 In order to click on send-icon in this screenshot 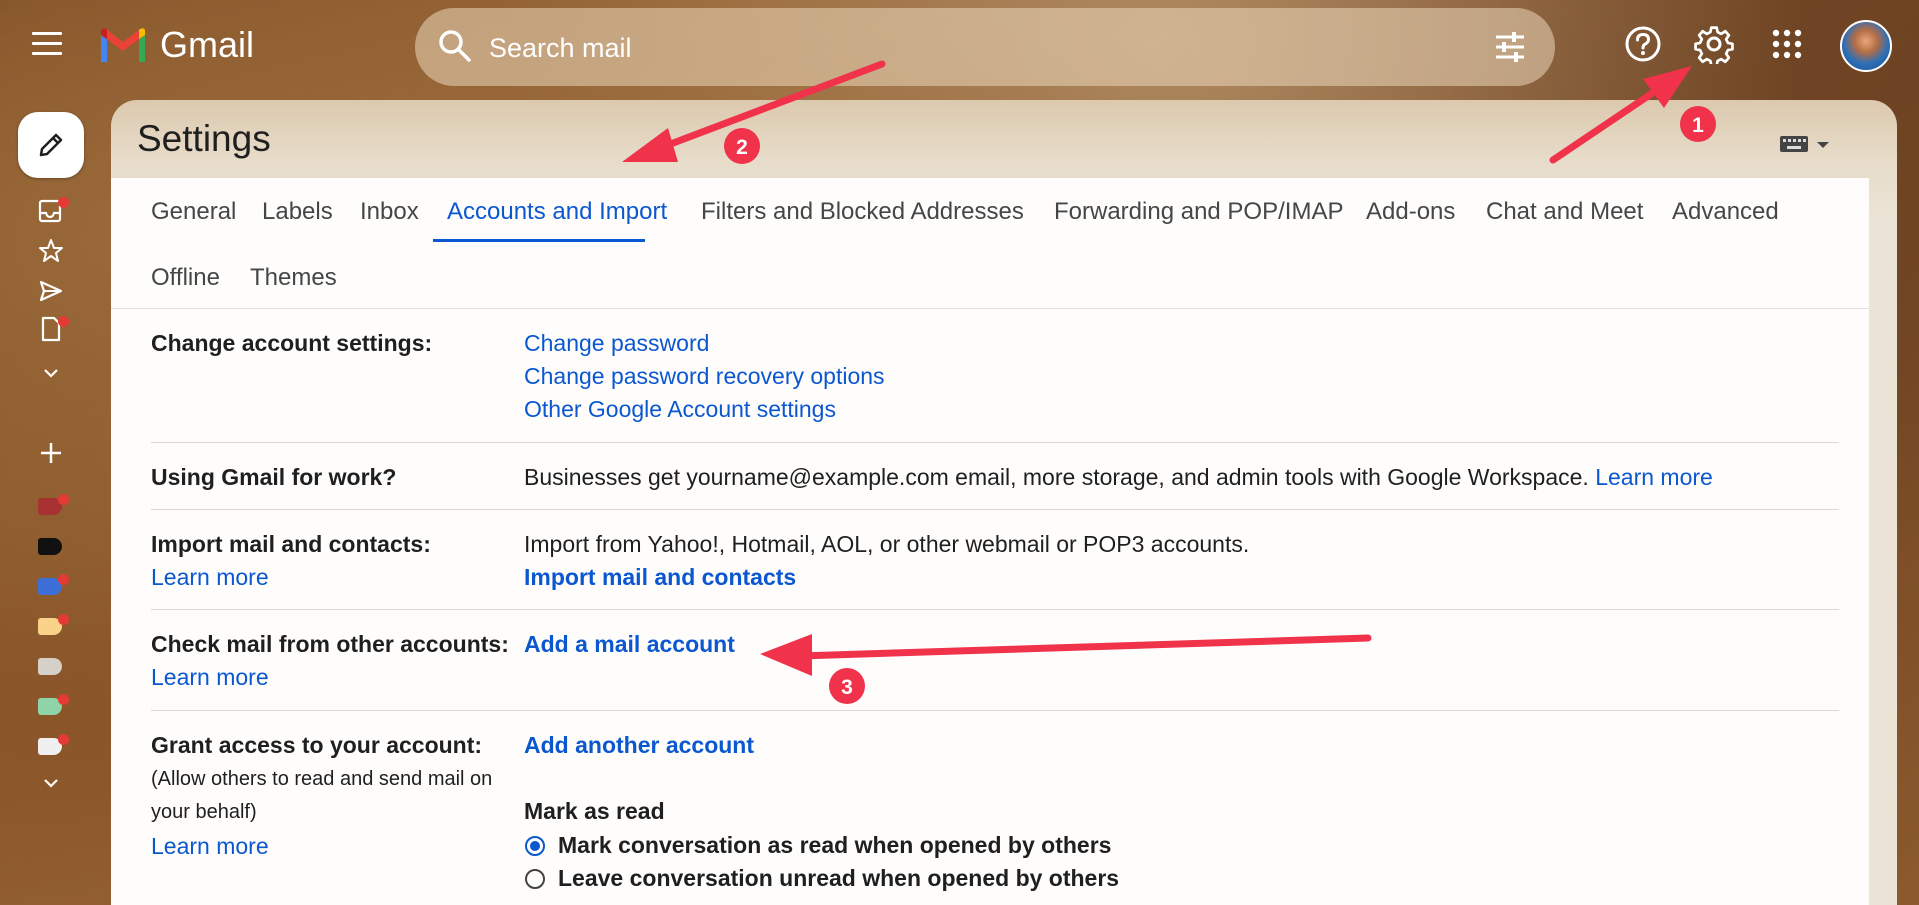, I will do `click(51, 291)`.